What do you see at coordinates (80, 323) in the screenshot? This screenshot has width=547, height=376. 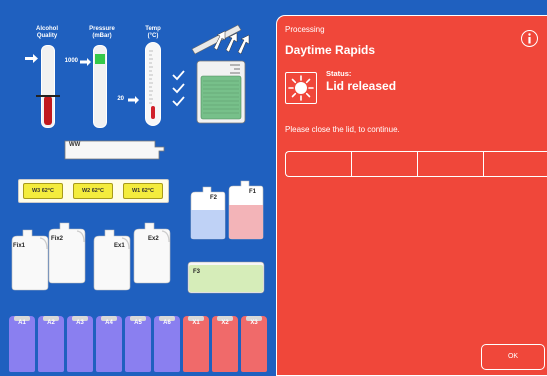 I see `reagent-label: A3` at bounding box center [80, 323].